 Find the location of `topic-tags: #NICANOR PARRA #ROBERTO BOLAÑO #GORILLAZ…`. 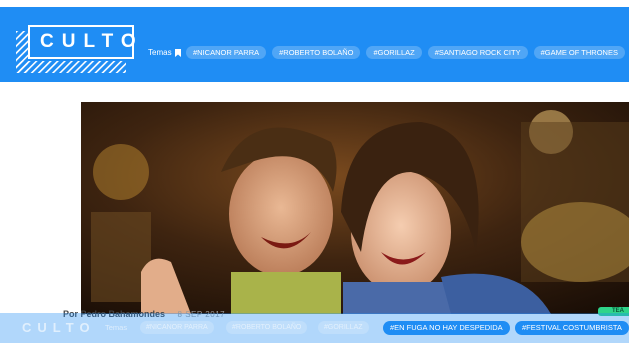

topic-tags: #NICANOR PARRA #ROBERTO BOLAÑO #GORILLAZ… is located at coordinates (405, 52).